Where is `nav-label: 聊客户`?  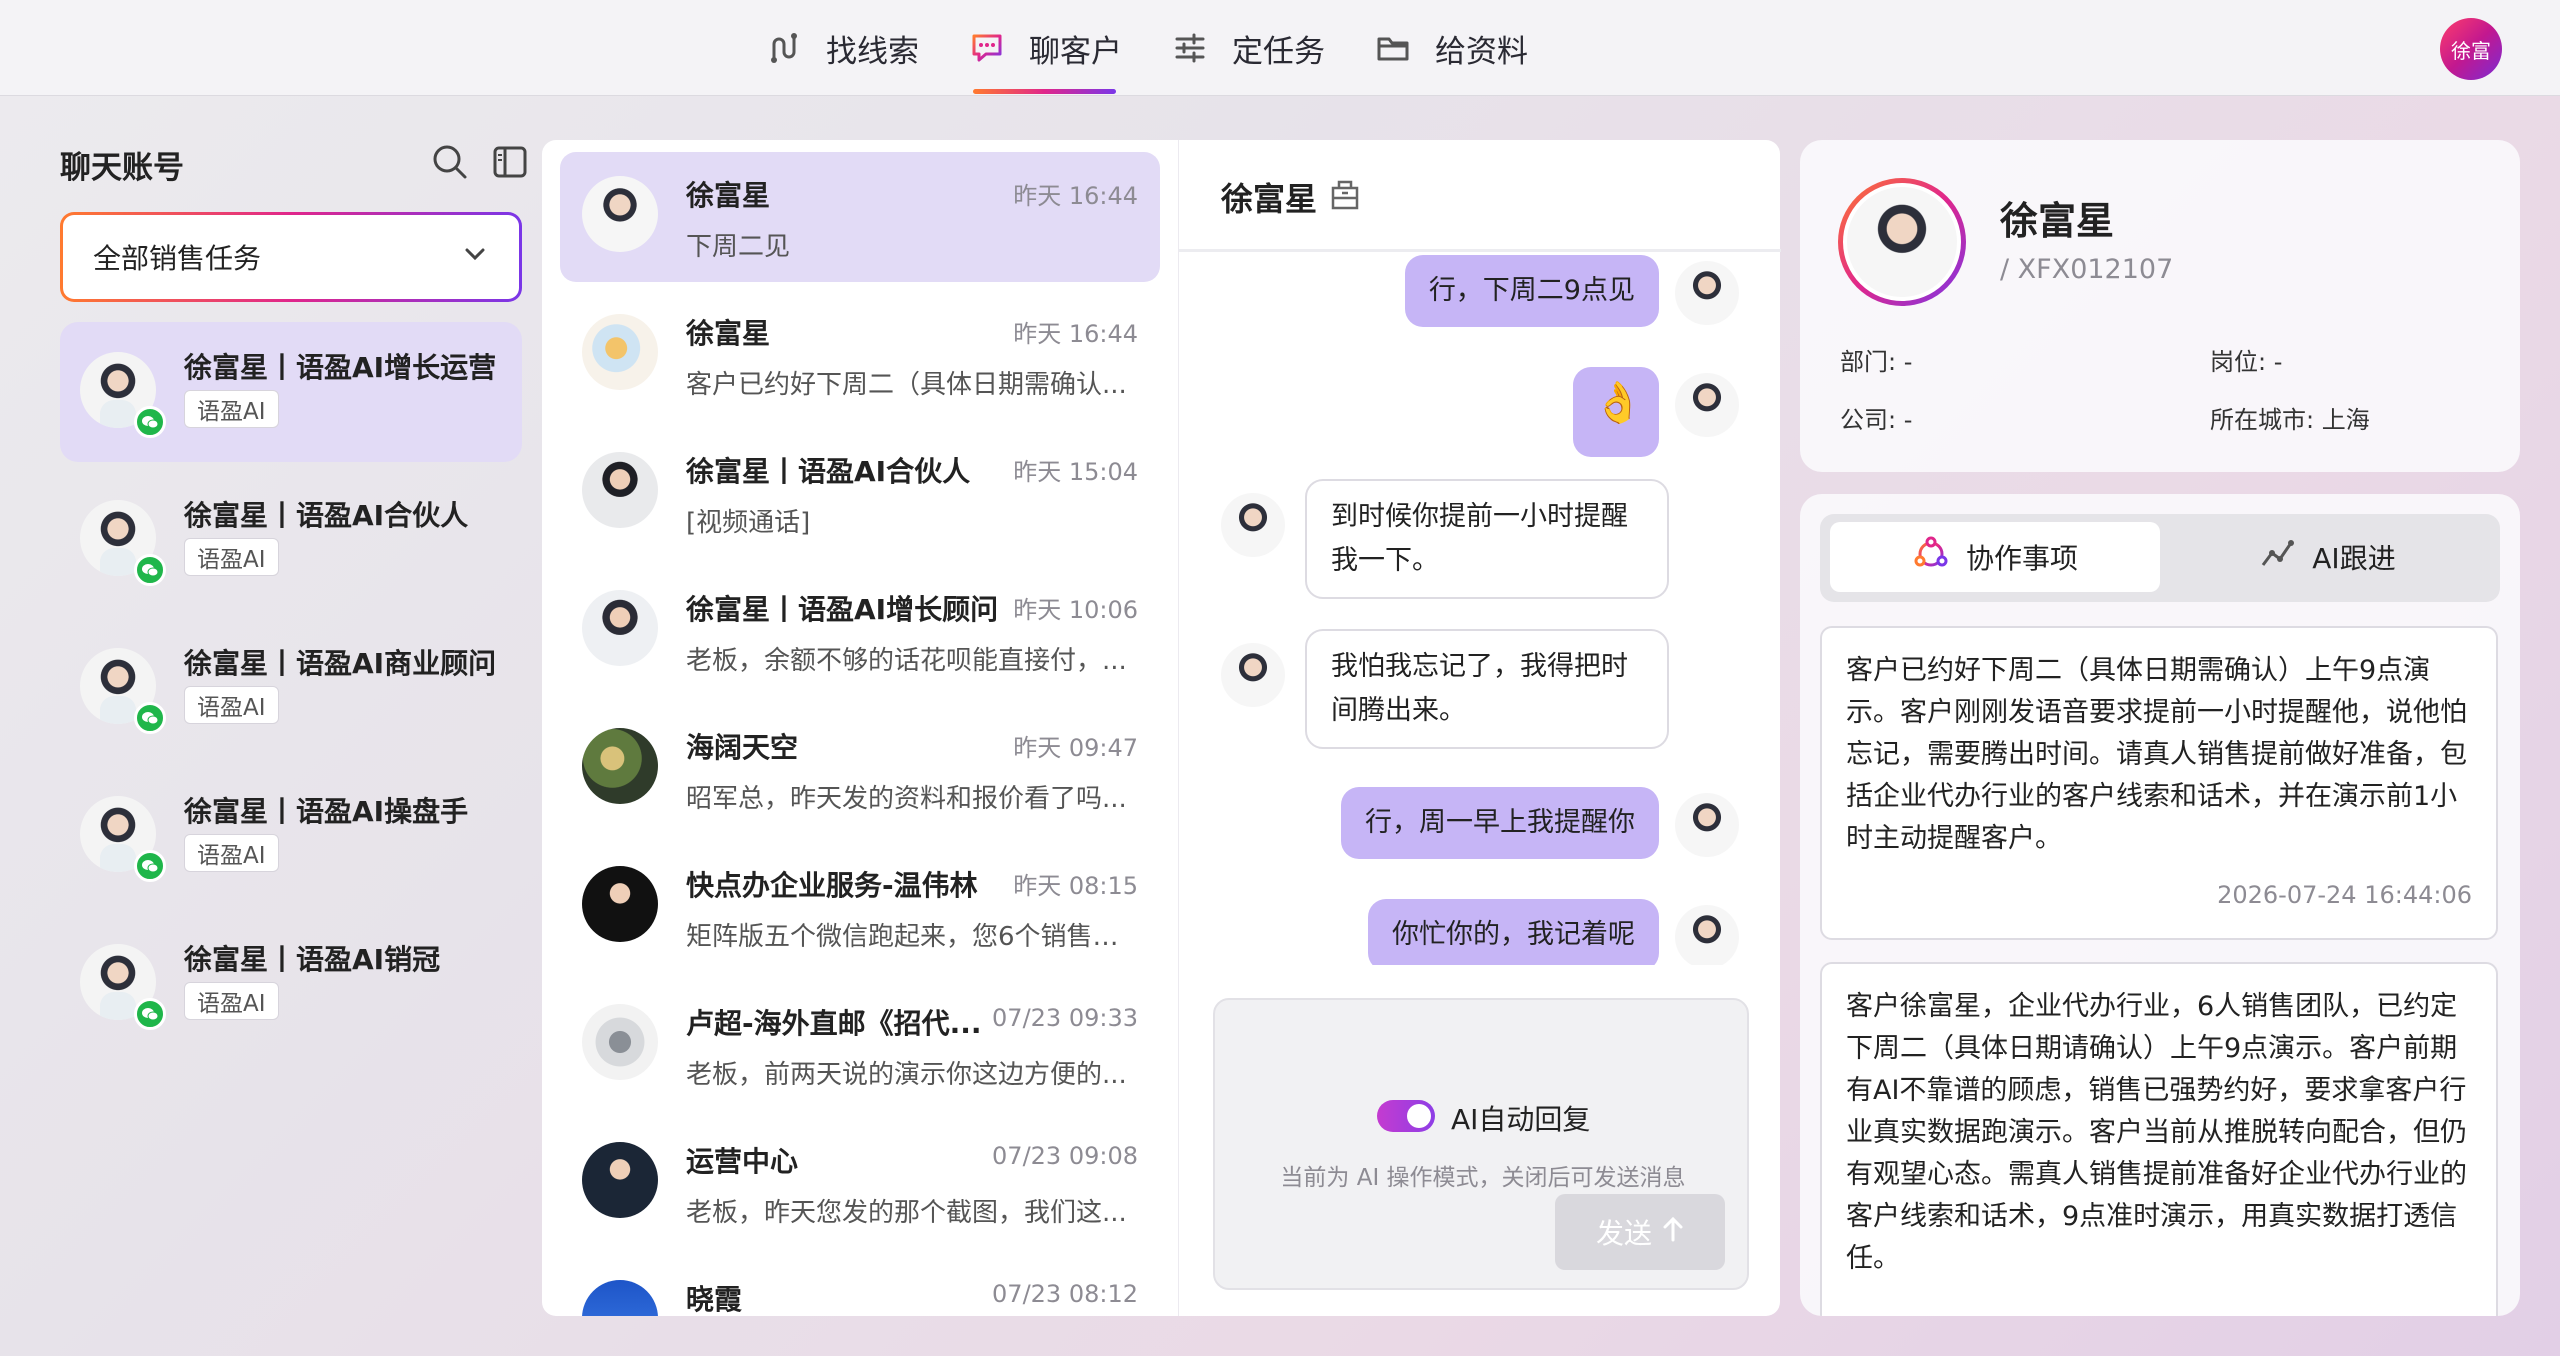
nav-label: 聊客户 is located at coordinates (1075, 51).